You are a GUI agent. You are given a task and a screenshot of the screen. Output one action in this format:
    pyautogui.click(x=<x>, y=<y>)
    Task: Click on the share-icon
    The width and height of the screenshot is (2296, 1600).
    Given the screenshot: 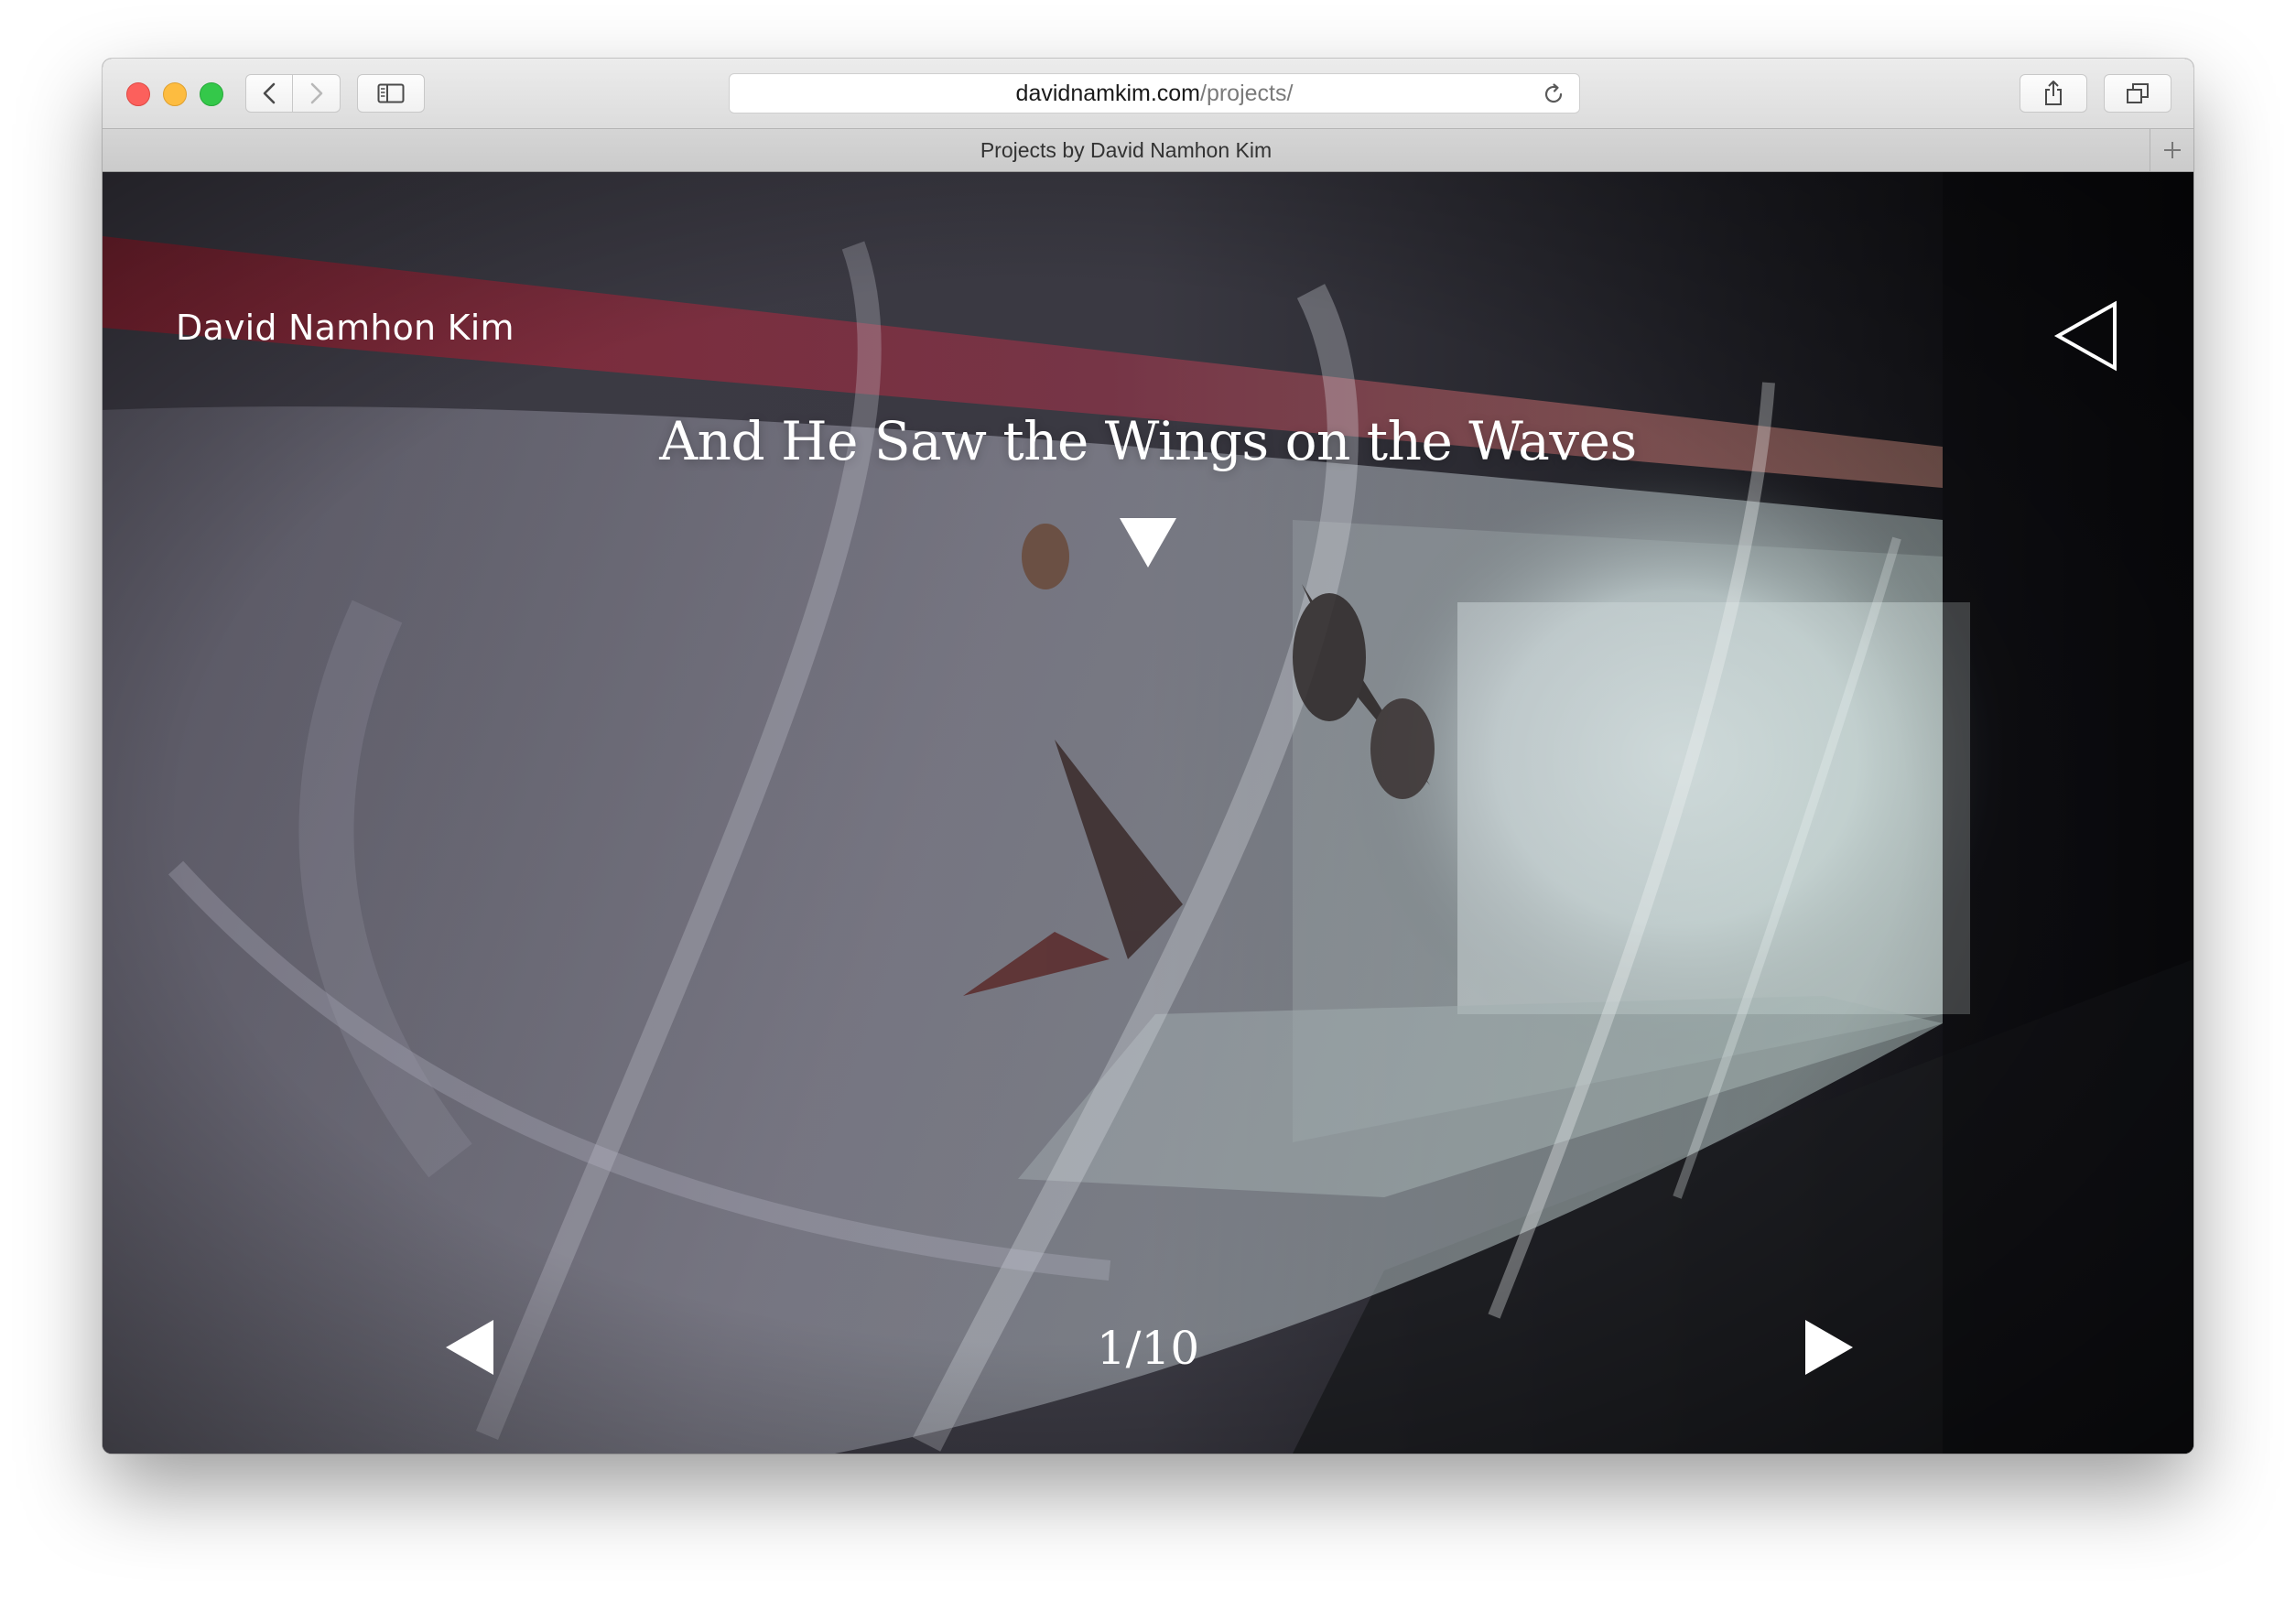 What is the action you would take?
    pyautogui.click(x=2053, y=94)
    